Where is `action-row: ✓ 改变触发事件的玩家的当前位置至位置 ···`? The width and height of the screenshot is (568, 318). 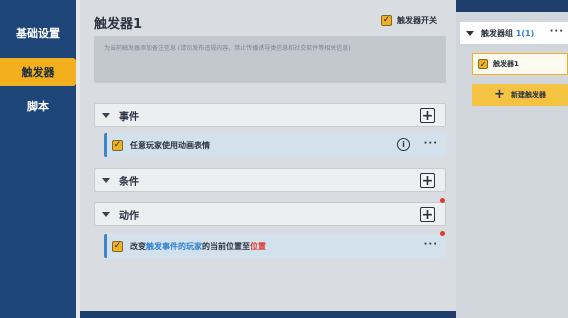
action-row: ✓ 改变触发事件的玩家的当前位置至位置 ··· is located at coordinates (275, 246).